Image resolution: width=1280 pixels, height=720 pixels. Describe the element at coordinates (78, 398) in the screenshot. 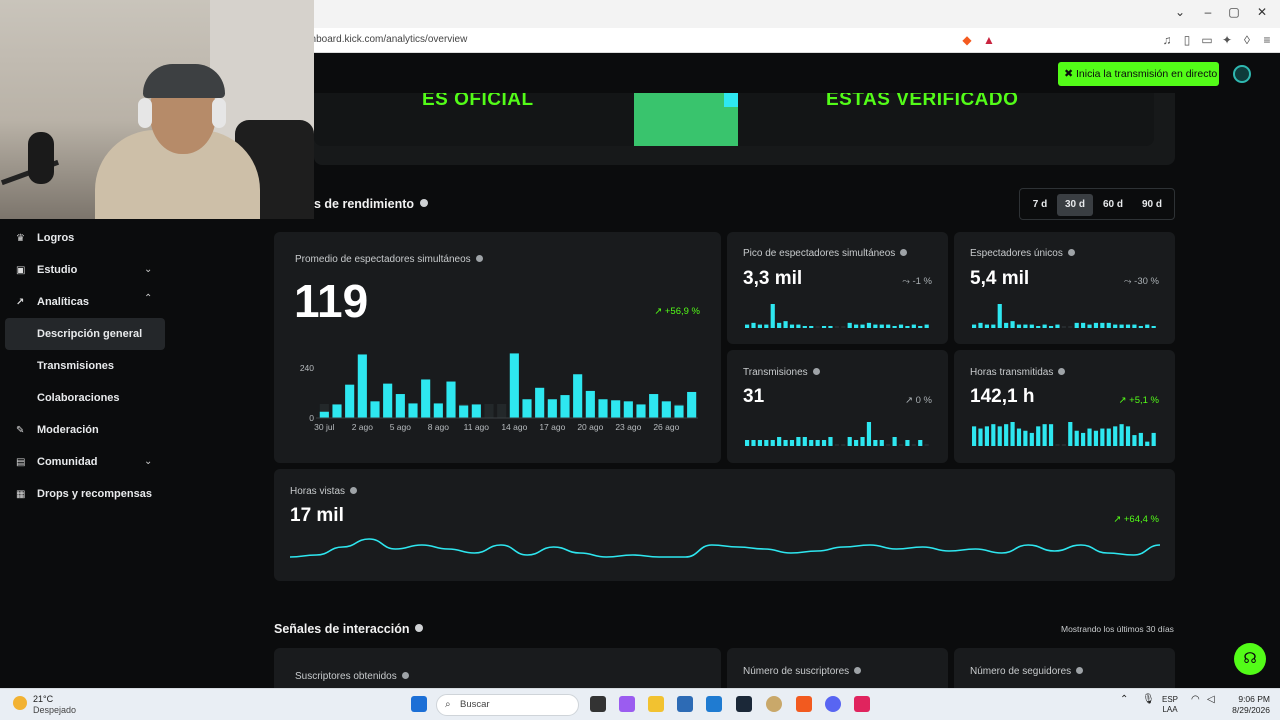

I see `sidebar-item-colaboraciones: Colaboraciones` at that location.